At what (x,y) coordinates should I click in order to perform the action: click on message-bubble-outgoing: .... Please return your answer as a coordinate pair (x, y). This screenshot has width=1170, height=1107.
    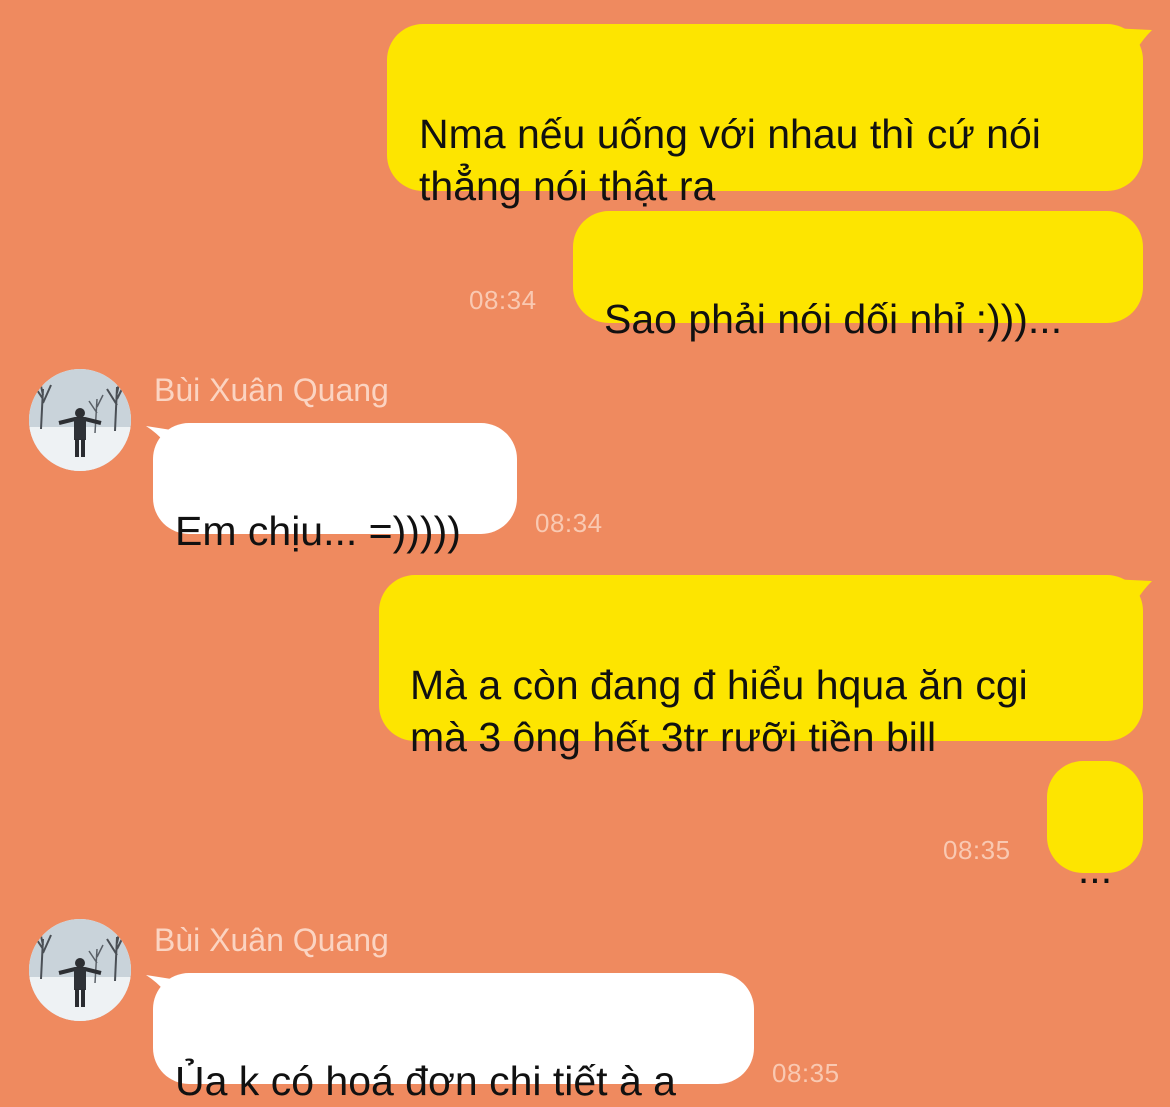
    Looking at the image, I should click on (1095, 826).